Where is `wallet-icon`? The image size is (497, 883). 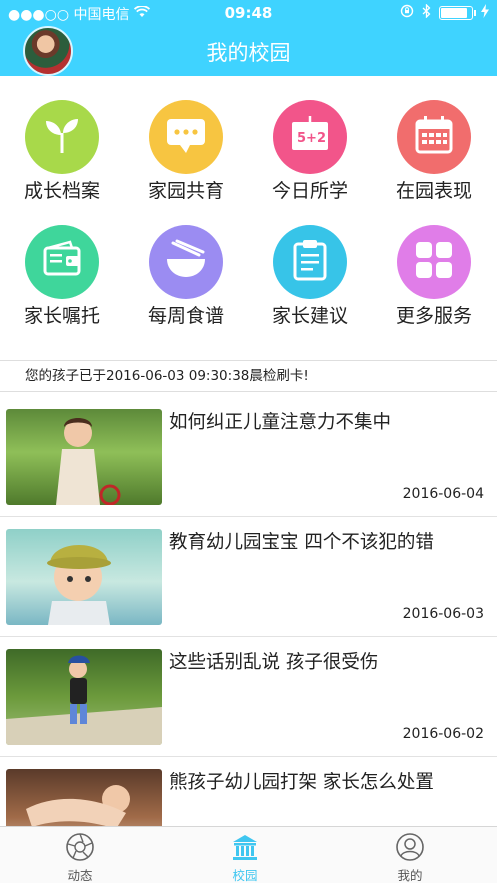
wallet-icon is located at coordinates (62, 262).